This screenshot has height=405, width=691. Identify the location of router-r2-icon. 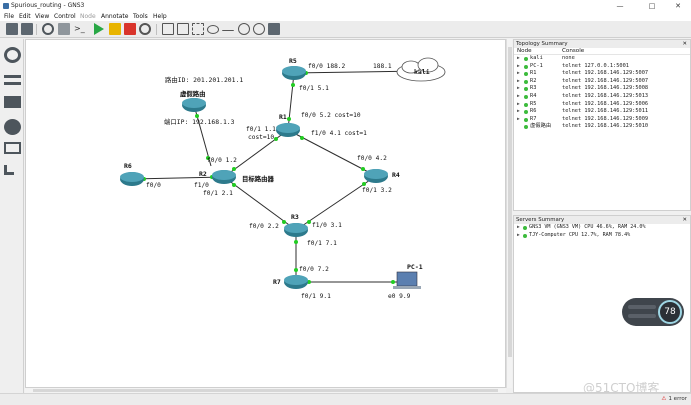
(224, 177).